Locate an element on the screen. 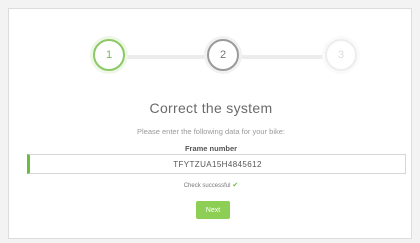 Image resolution: width=420 pixels, height=243 pixels. step-2-label: 2 is located at coordinates (223, 55).